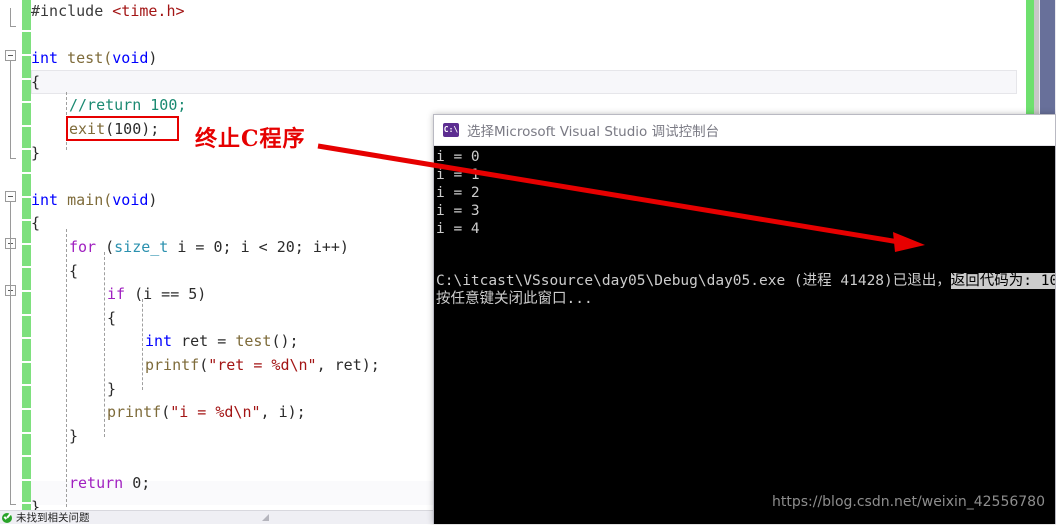 This screenshot has width=1056, height=525. What do you see at coordinates (285, 341) in the screenshot?
I see `code-token: ();` at bounding box center [285, 341].